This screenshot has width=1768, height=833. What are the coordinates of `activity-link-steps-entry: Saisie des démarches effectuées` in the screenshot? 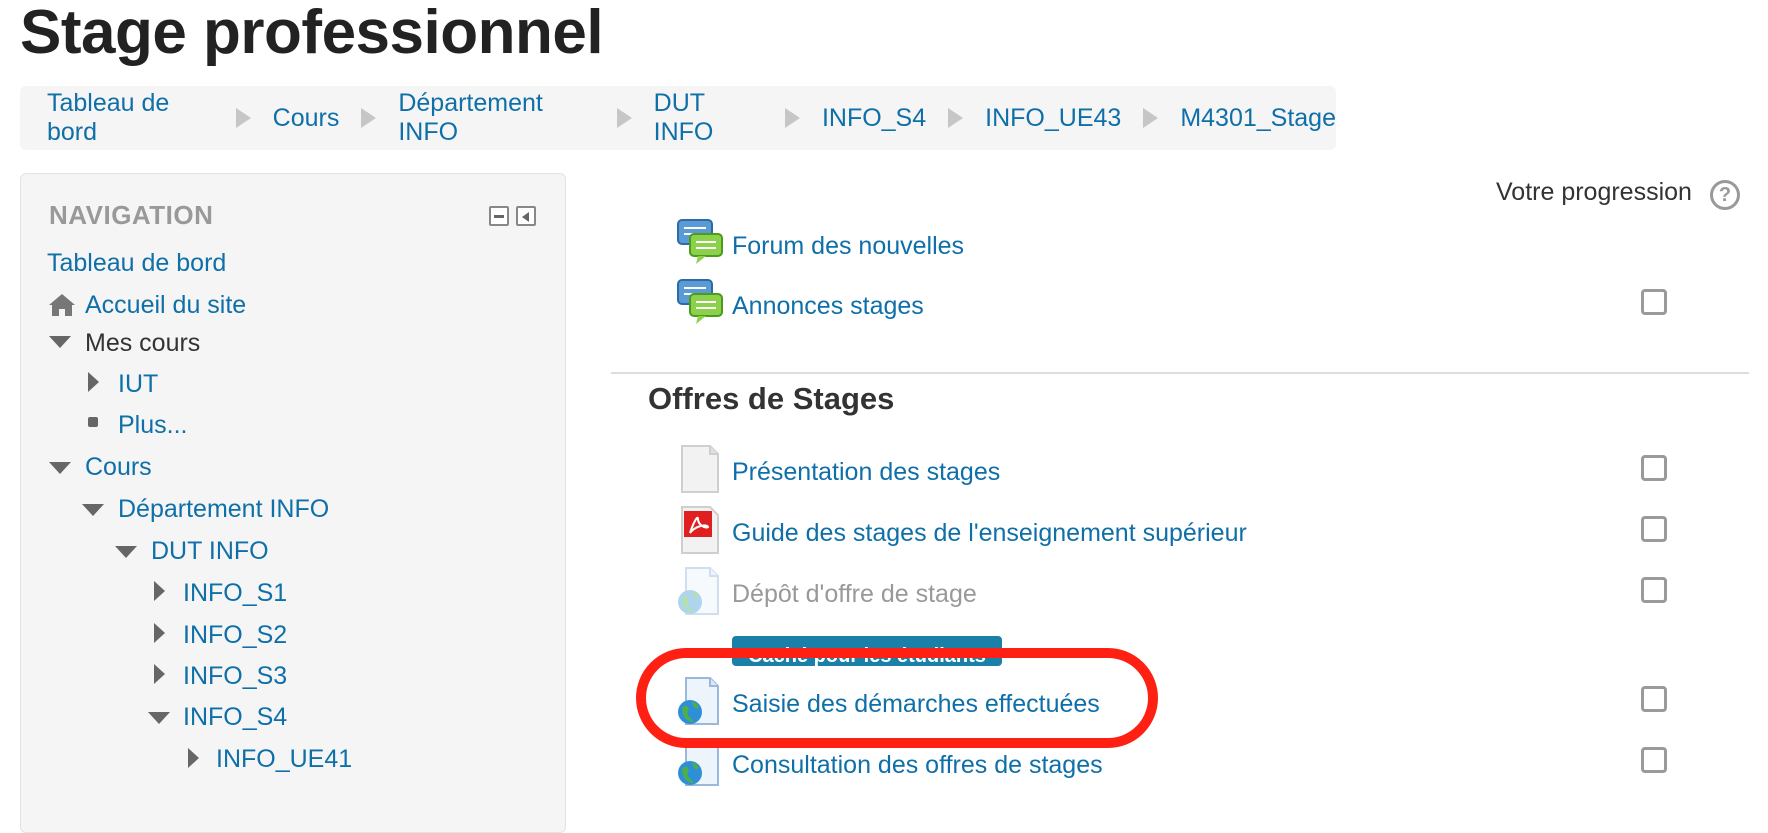 It's located at (916, 704).